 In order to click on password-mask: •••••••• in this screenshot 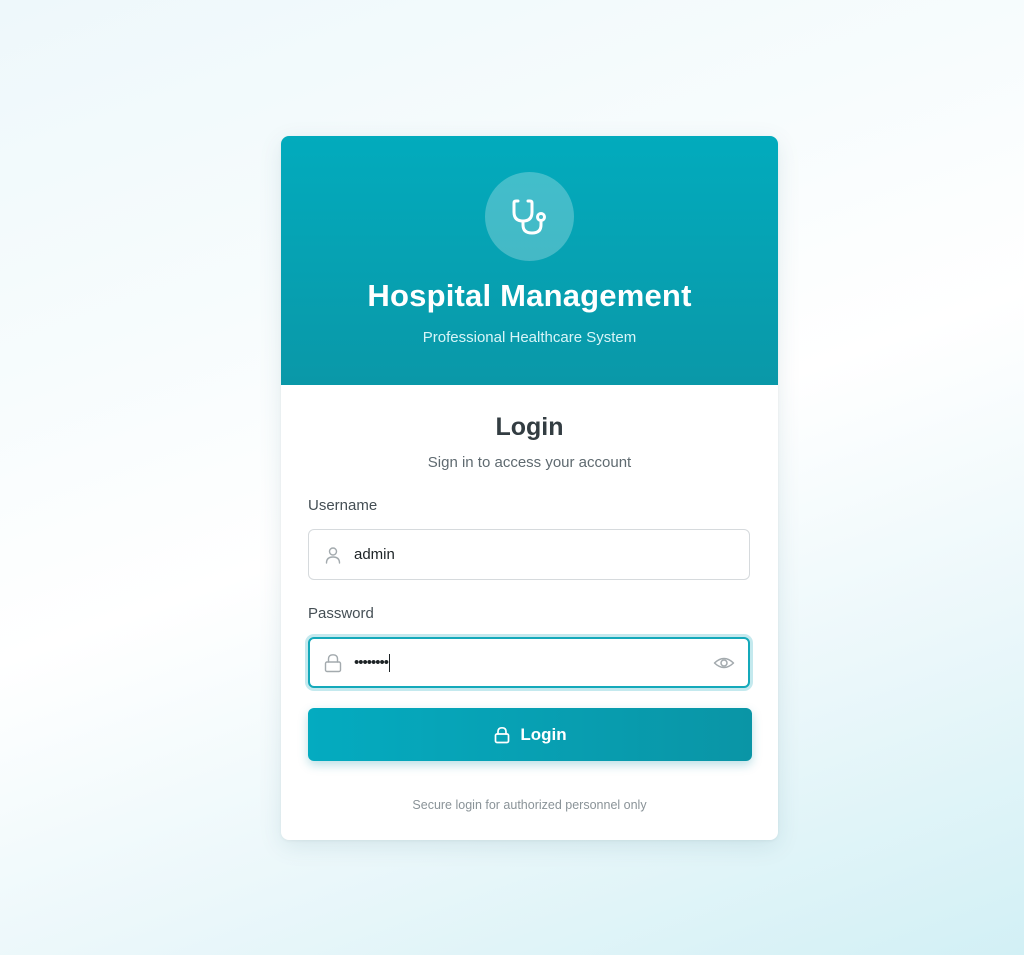, I will do `click(371, 662)`.